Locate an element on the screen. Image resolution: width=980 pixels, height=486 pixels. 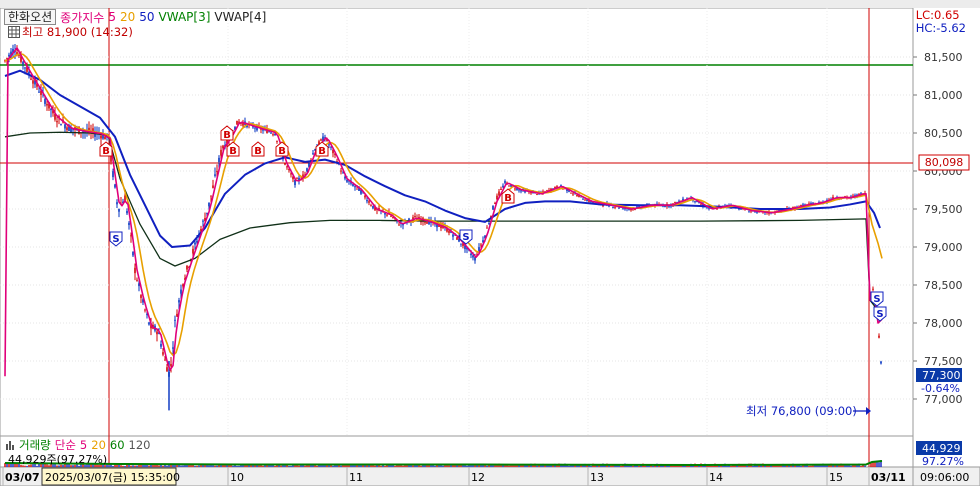
top-toolbar-strip is located at coordinates (490, 4).